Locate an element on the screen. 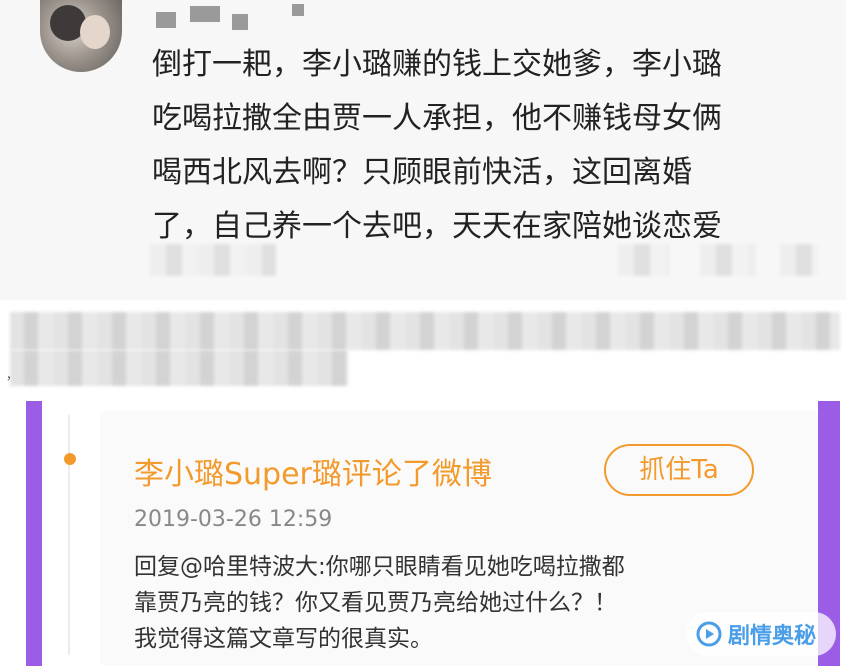 The height and width of the screenshot is (666, 846). timeline-line is located at coordinates (69, 535).